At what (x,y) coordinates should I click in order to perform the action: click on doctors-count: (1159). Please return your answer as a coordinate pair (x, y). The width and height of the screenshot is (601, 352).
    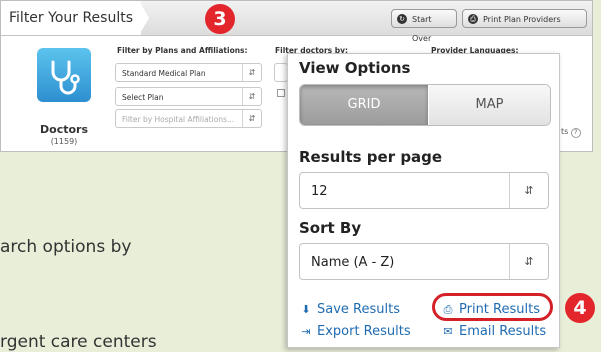
    Looking at the image, I should click on (64, 141).